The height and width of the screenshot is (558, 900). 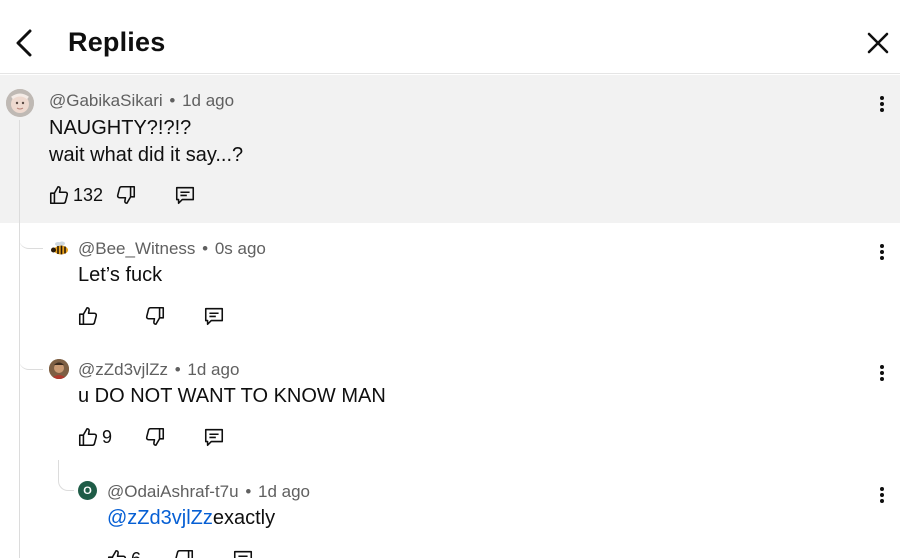 I want to click on photo-avatar, so click(x=59, y=369).